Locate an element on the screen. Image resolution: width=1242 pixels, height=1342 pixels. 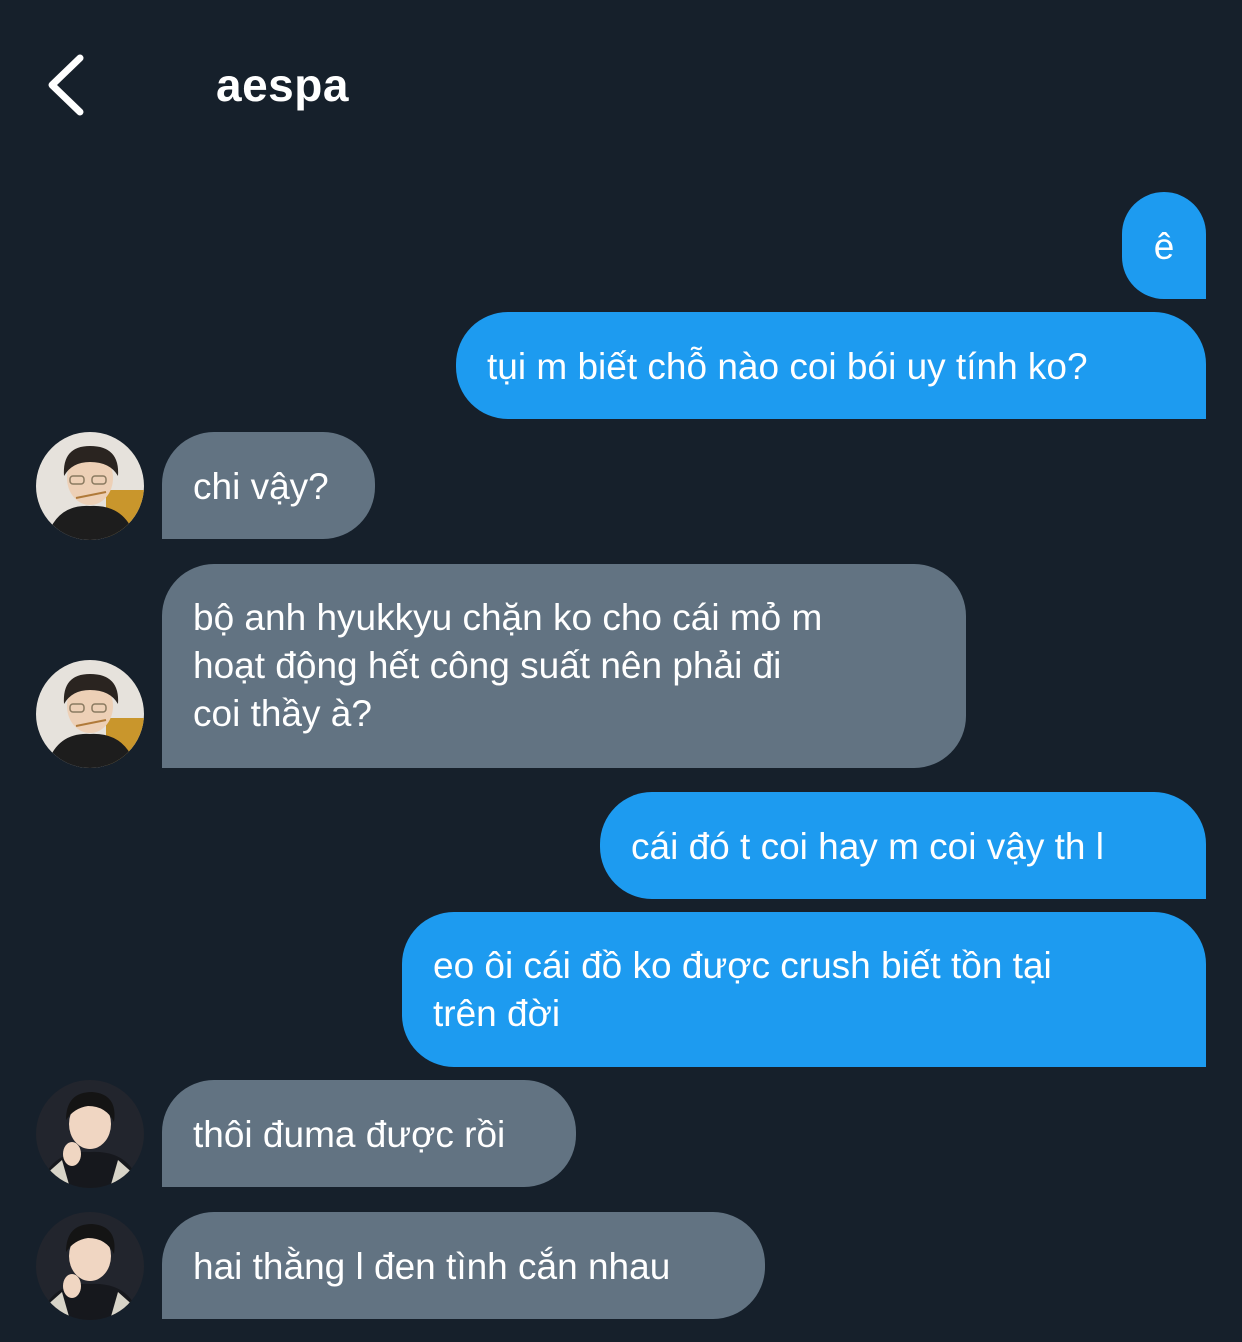
message-line: bộ anh hyukkyu chặn ko cho cái mỏ m is located at coordinates (508, 617).